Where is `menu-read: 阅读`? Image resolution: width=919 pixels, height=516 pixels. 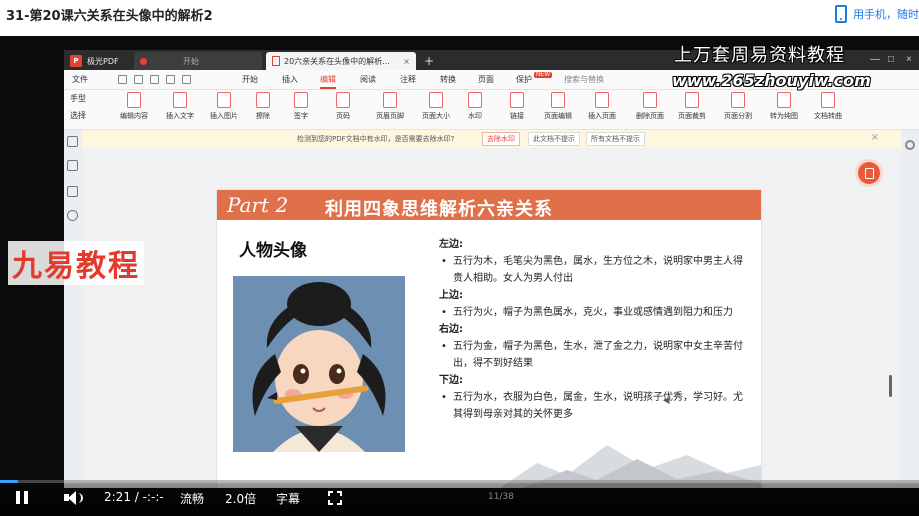 menu-read: 阅读 is located at coordinates (368, 79).